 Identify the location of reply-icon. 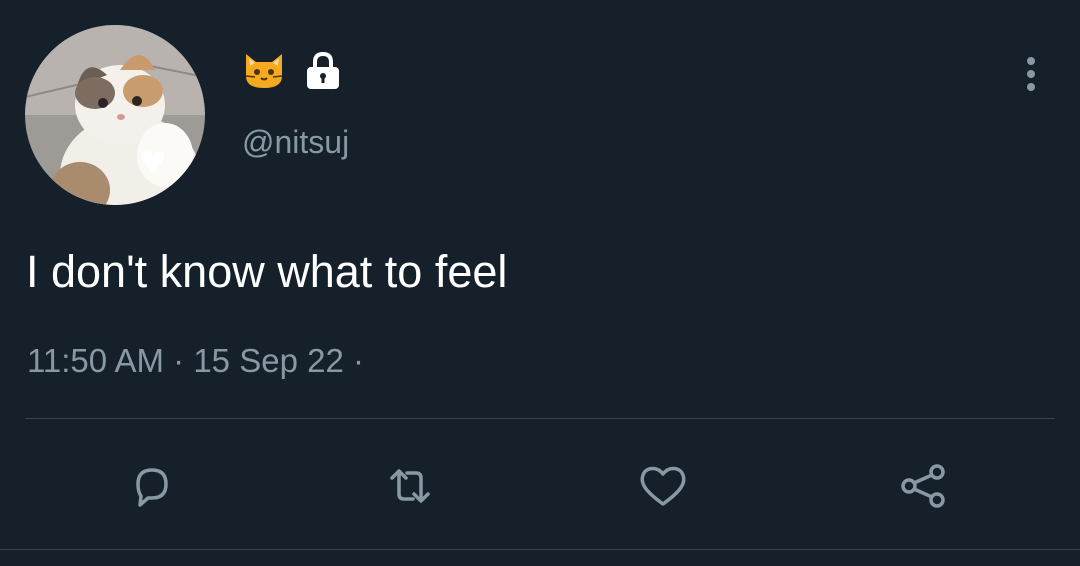
(152, 487).